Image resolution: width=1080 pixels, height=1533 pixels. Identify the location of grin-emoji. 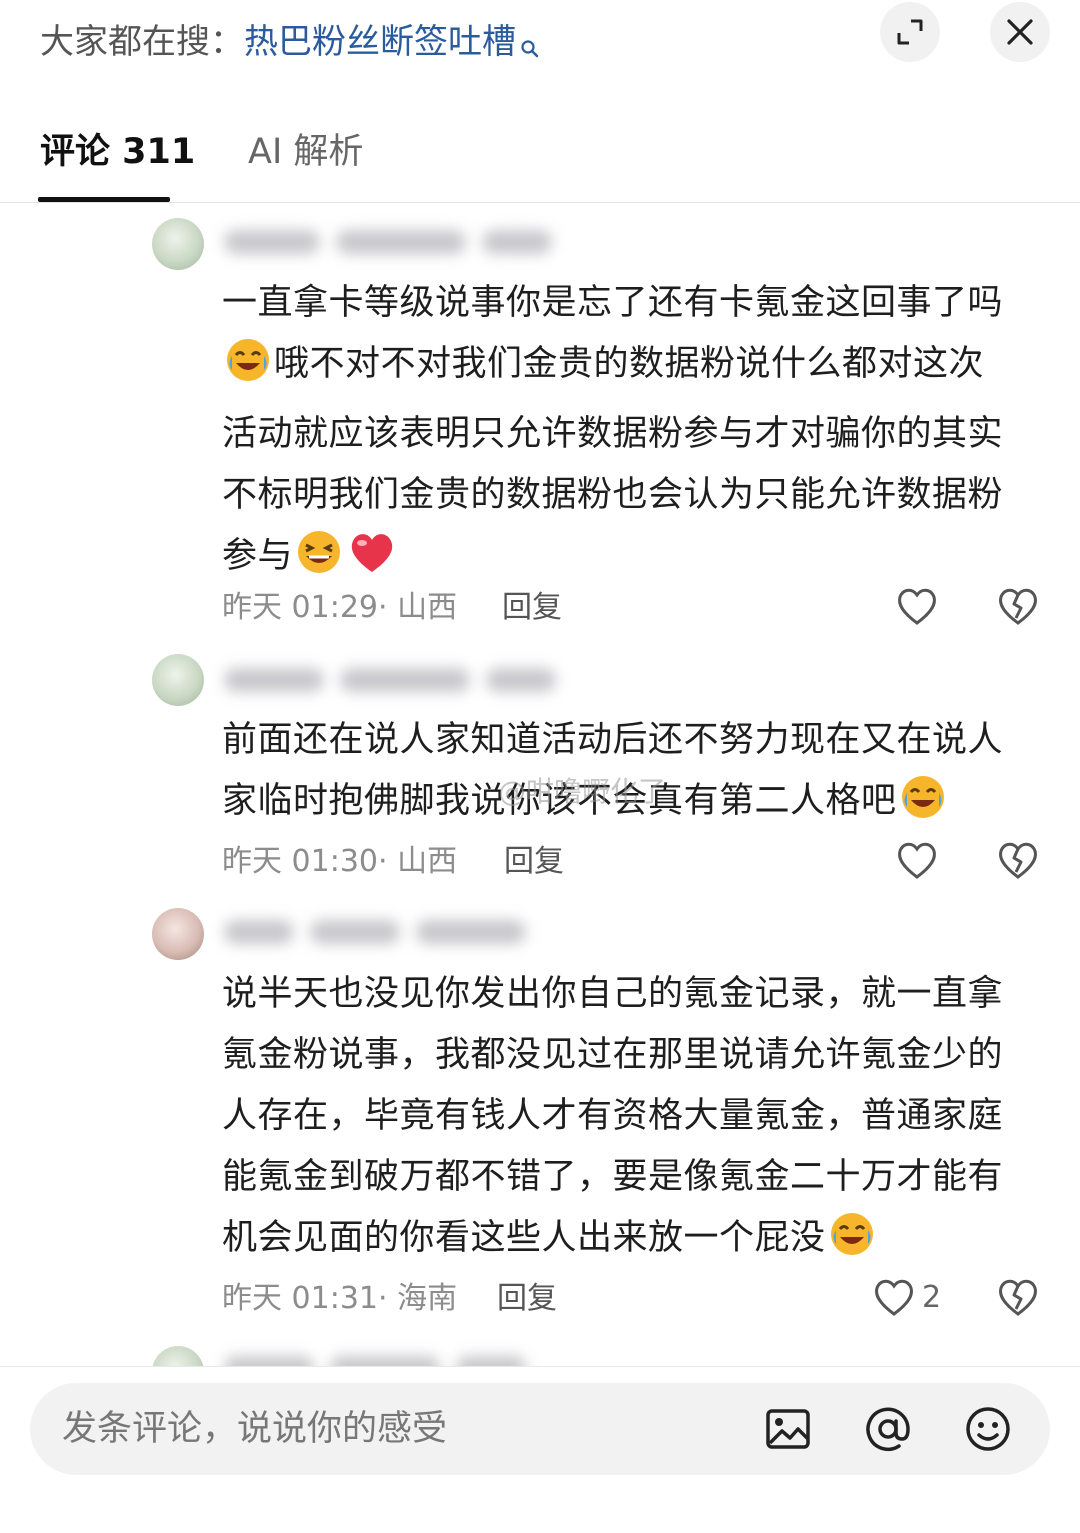
(319, 562).